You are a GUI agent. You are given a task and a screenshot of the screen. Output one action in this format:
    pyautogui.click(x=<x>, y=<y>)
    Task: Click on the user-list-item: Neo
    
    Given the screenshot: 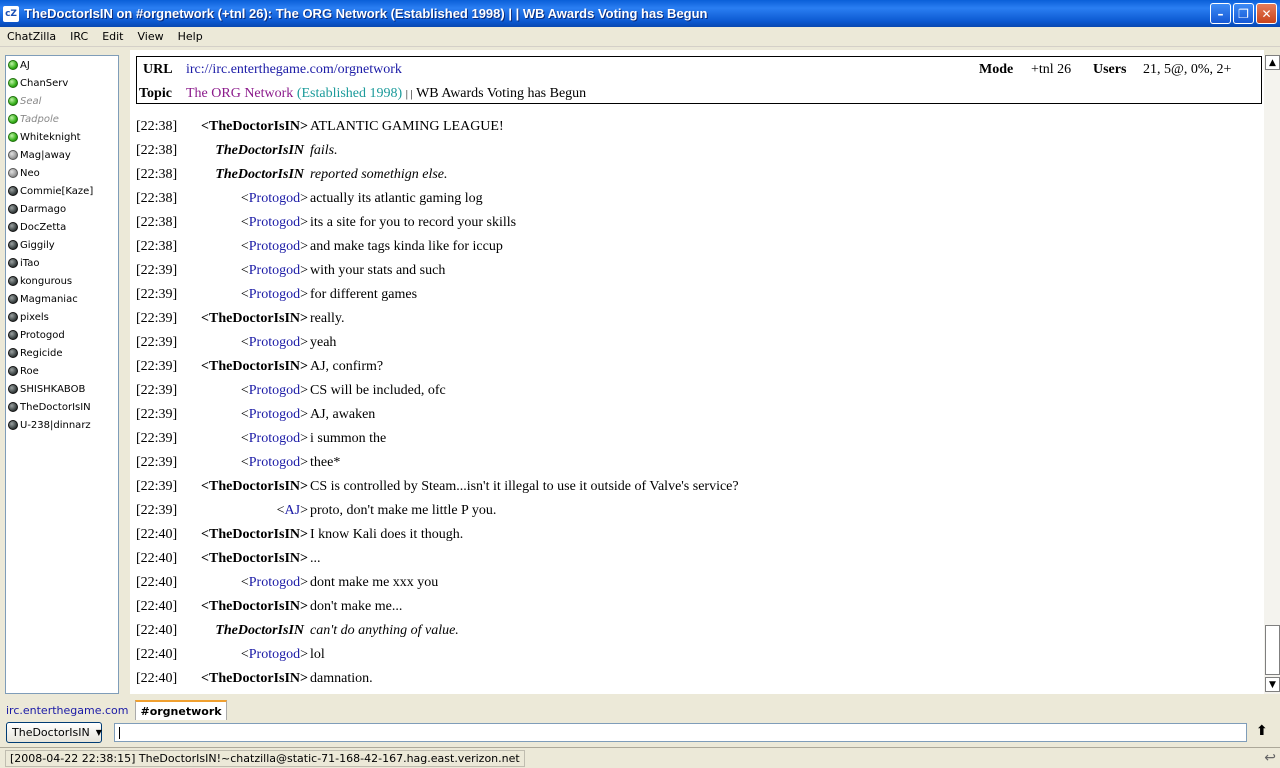 What is the action you would take?
    pyautogui.click(x=62, y=173)
    